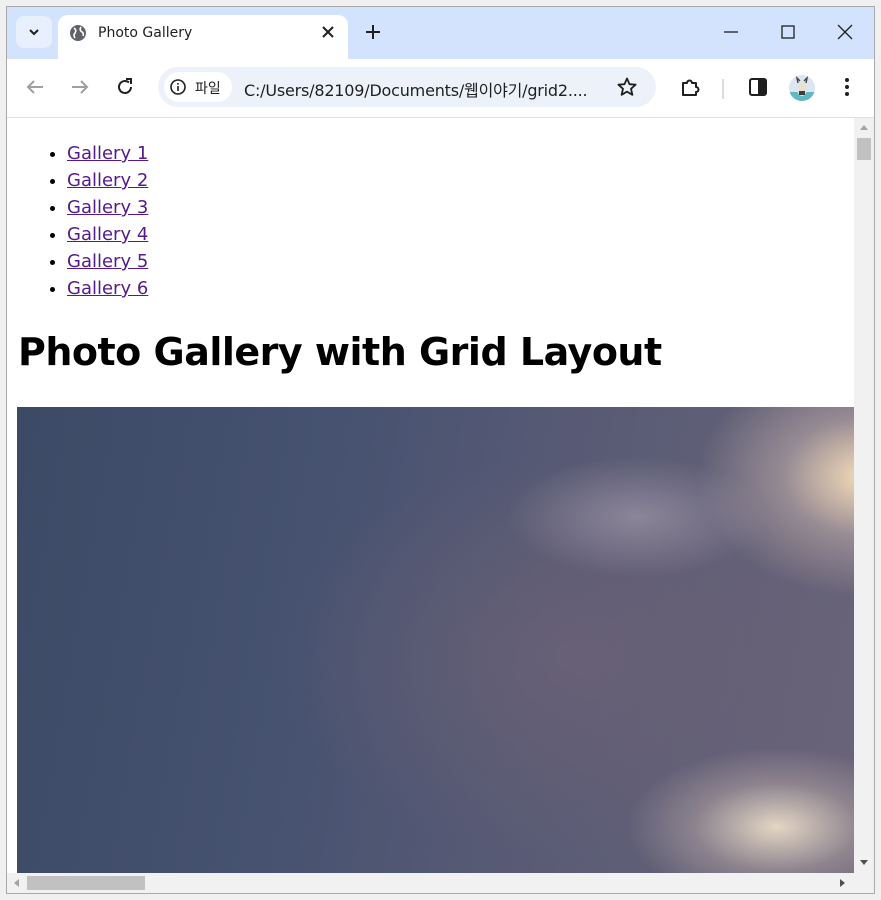 The width and height of the screenshot is (881, 900). I want to click on vertical-scrollbar, so click(864, 495).